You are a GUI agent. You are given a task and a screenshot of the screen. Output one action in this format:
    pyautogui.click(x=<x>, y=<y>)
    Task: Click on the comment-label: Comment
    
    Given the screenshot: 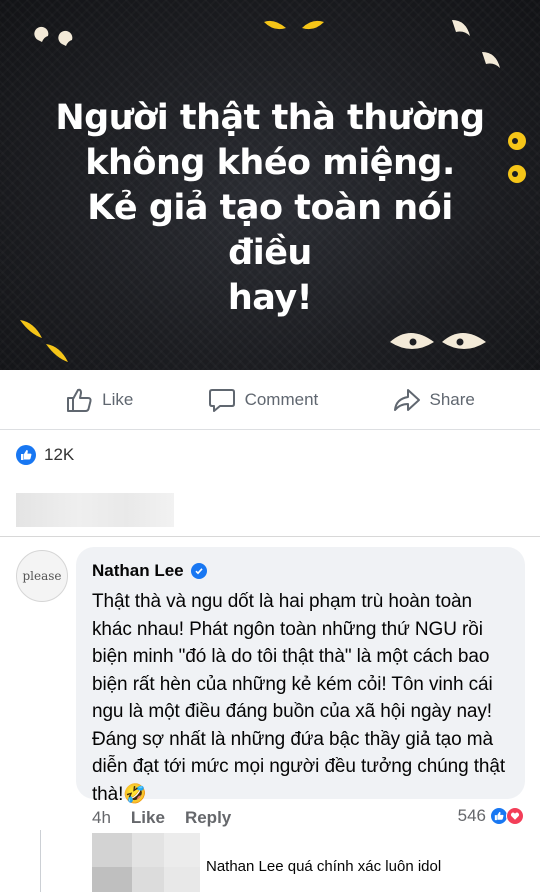 What is the action you would take?
    pyautogui.click(x=281, y=399)
    